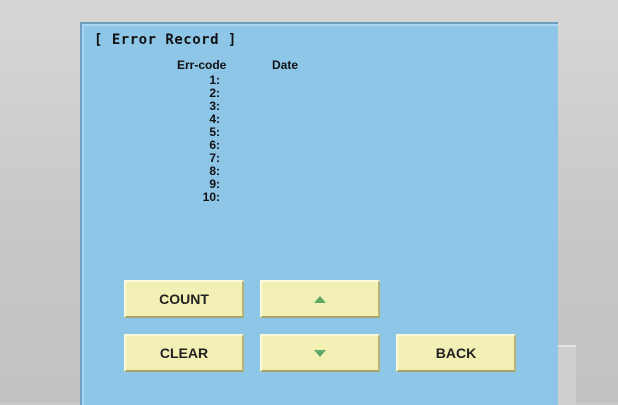  I want to click on back-button: BACK, so click(456, 353).